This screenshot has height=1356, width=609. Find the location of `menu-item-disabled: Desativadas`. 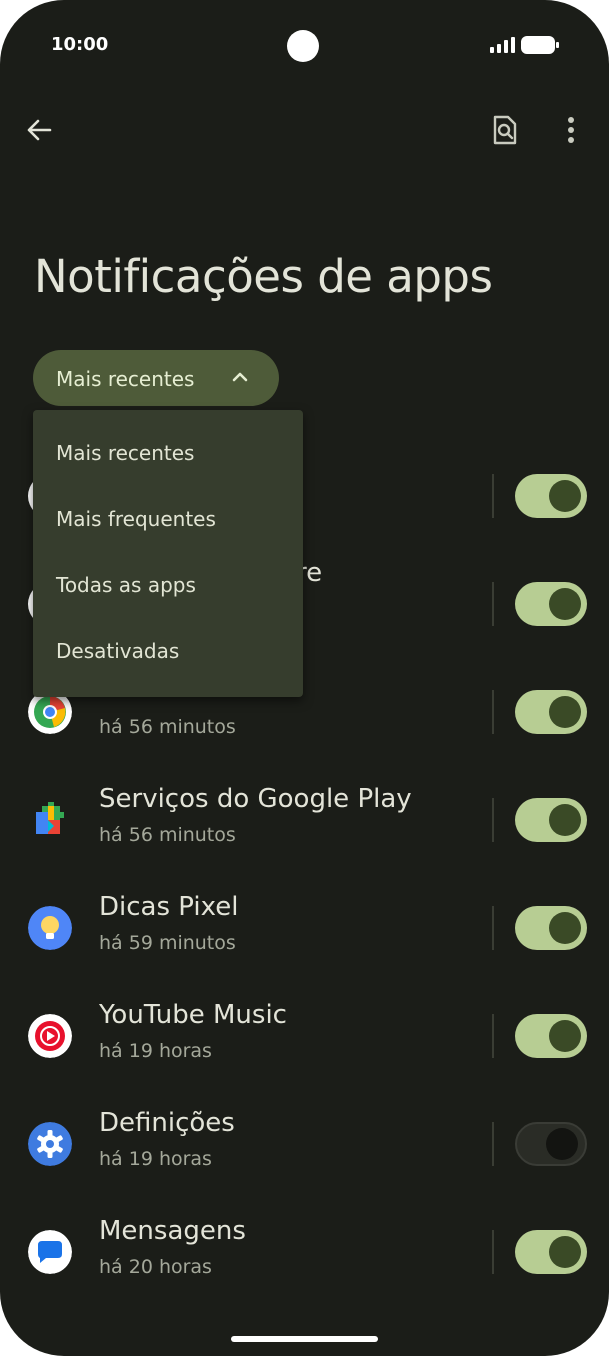

menu-item-disabled: Desativadas is located at coordinates (168, 641).